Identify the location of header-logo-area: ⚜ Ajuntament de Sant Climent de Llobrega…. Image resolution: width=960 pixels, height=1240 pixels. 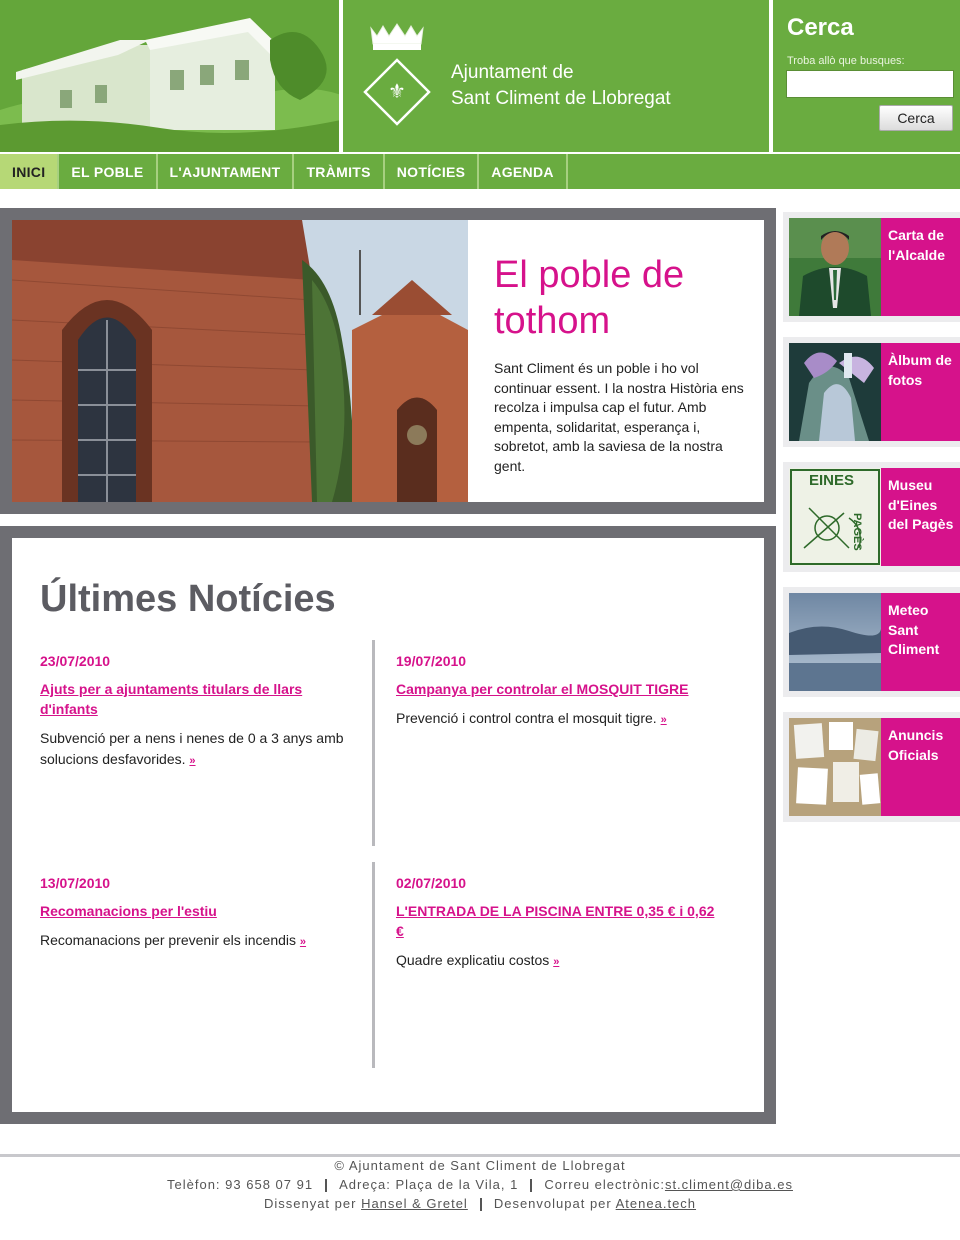
(557, 76).